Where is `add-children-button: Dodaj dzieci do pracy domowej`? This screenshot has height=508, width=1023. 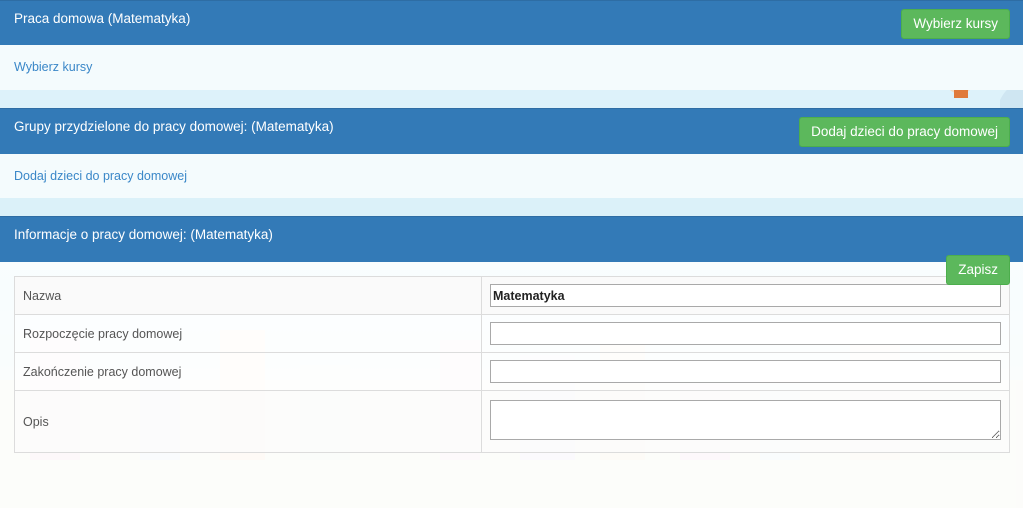
add-children-button: Dodaj dzieci do pracy domowej is located at coordinates (904, 132).